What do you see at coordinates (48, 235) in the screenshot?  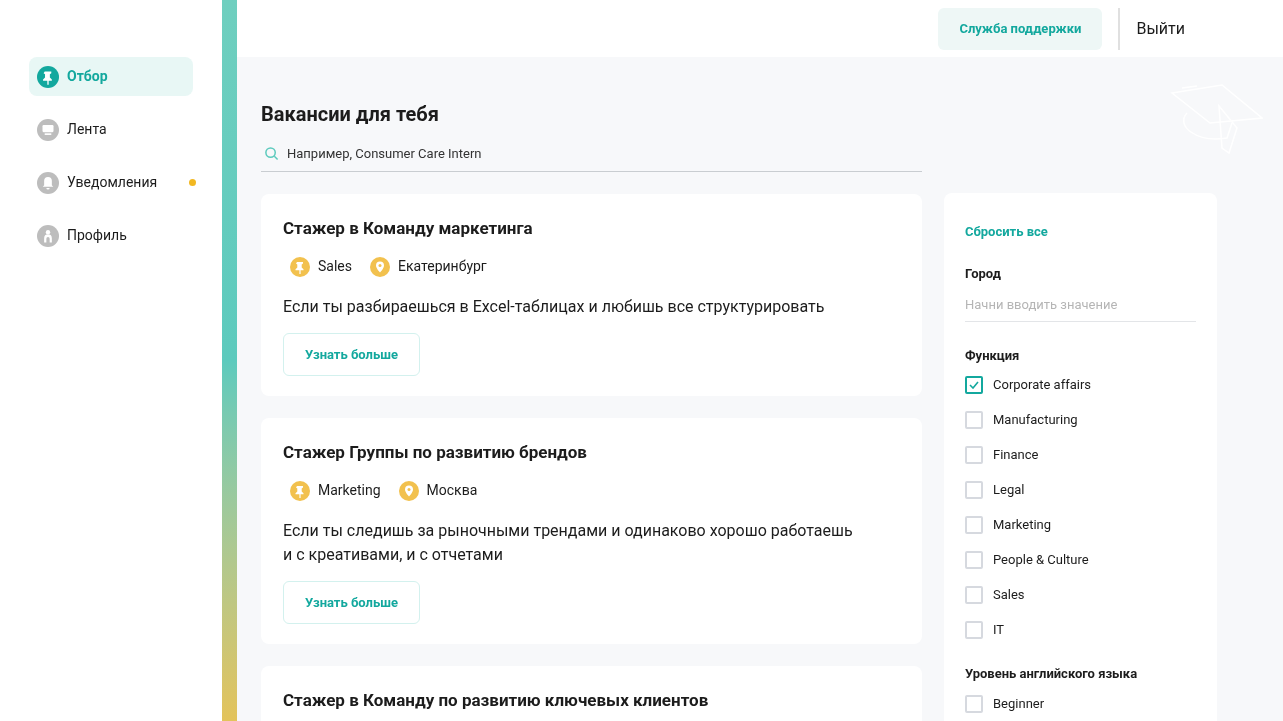 I see `person-icon` at bounding box center [48, 235].